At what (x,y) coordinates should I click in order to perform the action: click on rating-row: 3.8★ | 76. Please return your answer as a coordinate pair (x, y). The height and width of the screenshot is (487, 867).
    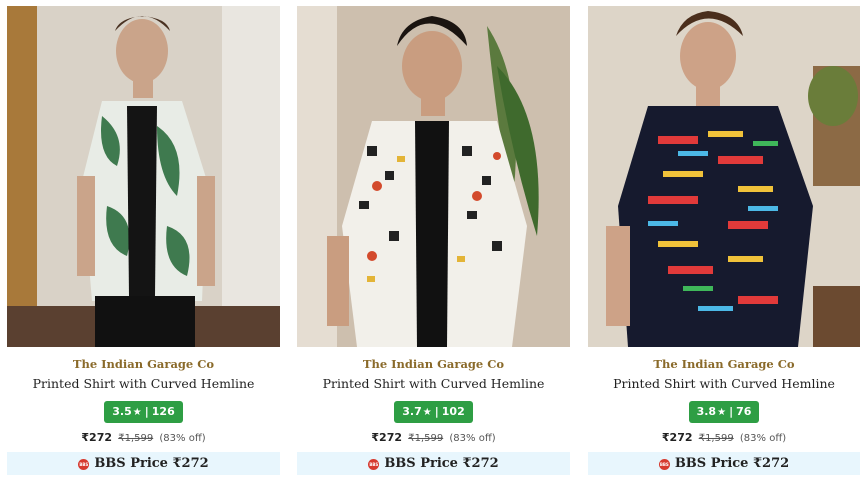
    Looking at the image, I should click on (724, 411).